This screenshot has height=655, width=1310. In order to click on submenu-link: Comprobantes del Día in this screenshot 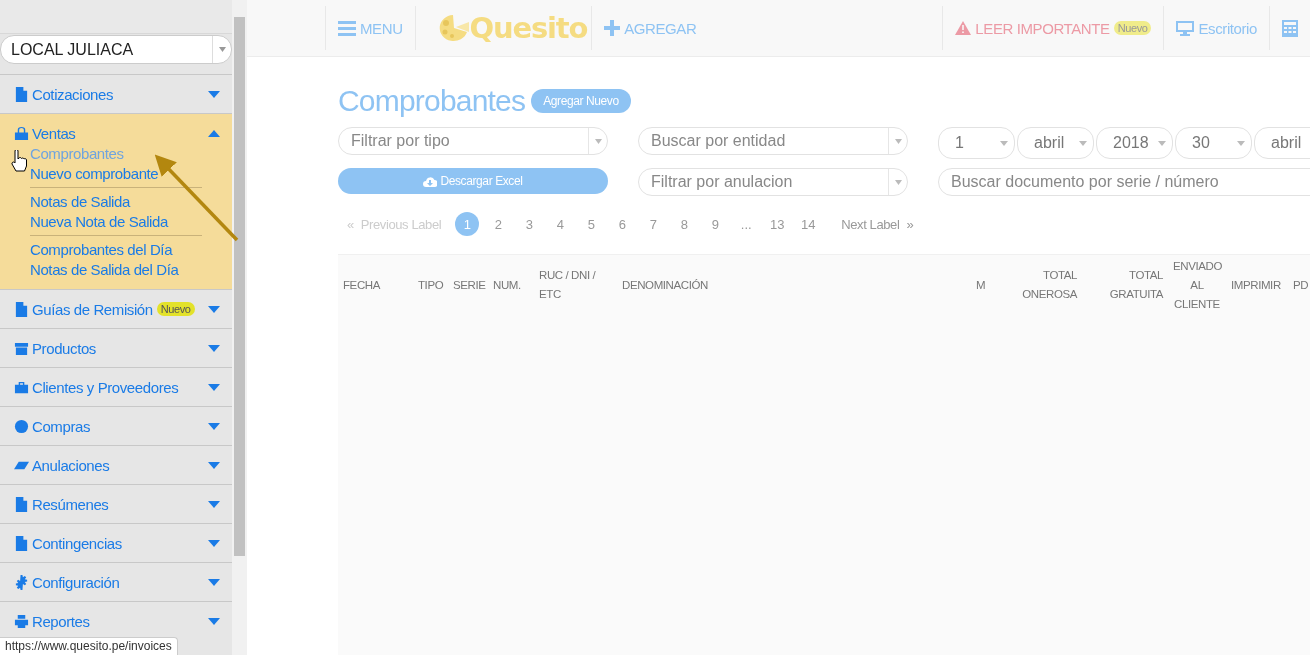, I will do `click(101, 250)`.